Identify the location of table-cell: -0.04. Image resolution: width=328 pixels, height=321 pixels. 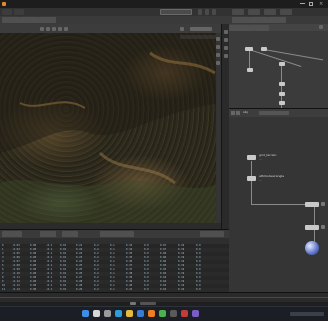
(16, 249).